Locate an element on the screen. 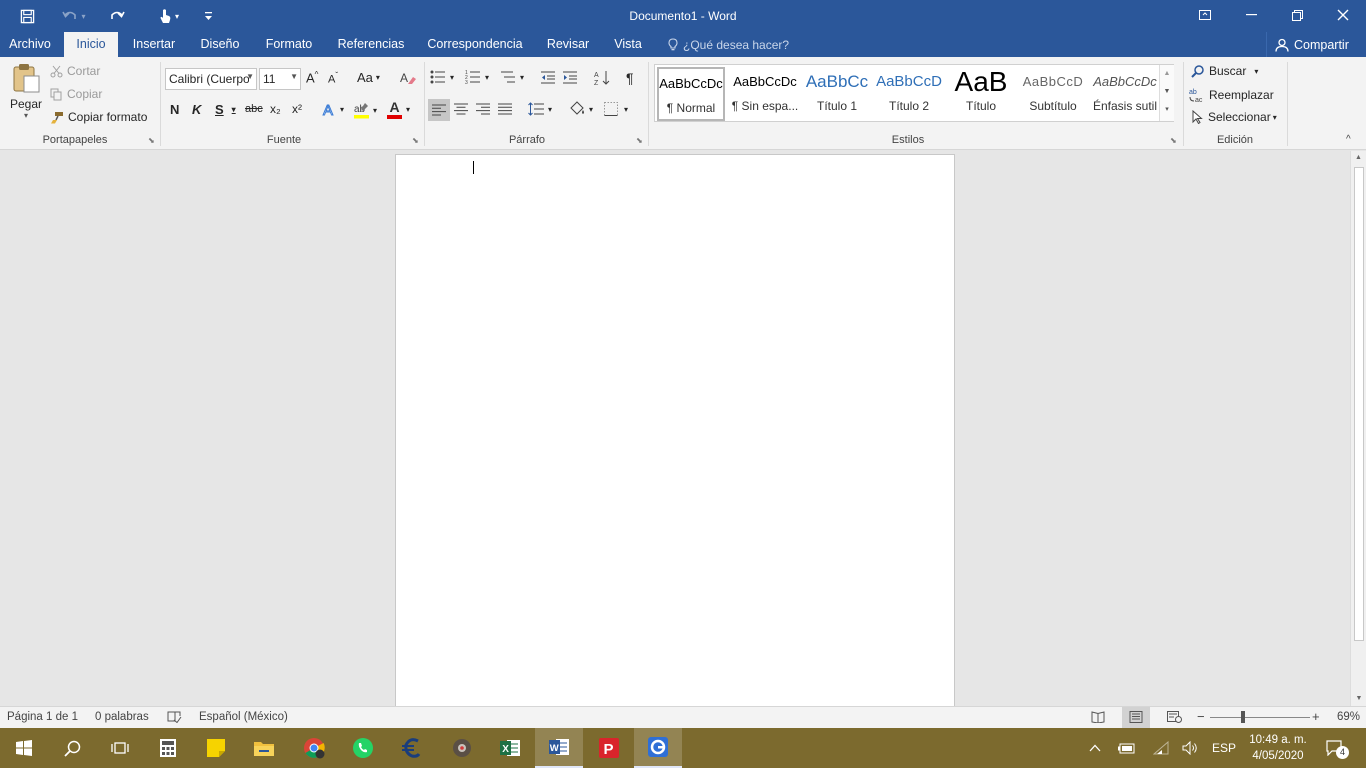 The width and height of the screenshot is (1366, 768). clipboard-launcher-icon: ⬊ is located at coordinates (151, 140).